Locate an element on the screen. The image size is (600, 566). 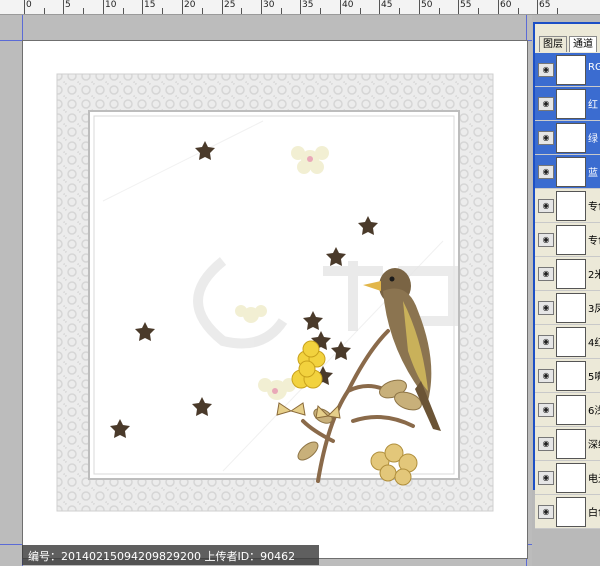
channel-label: 2米 is located at coordinates (594, 275).